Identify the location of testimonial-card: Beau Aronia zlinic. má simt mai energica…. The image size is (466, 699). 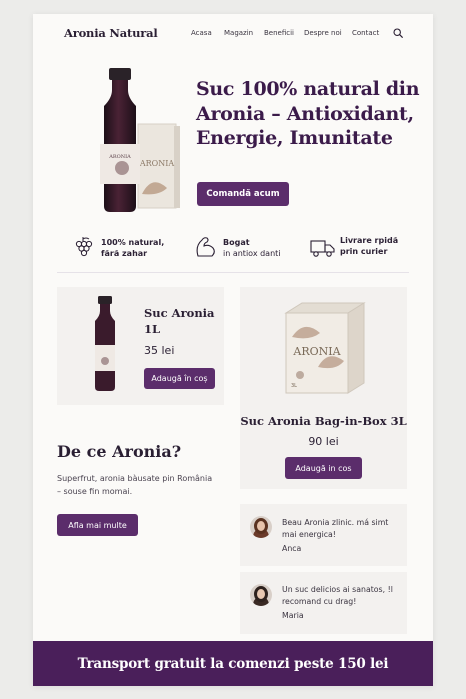
(323, 535).